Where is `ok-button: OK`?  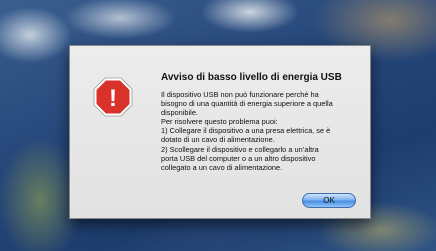
ok-button: OK is located at coordinates (329, 200).